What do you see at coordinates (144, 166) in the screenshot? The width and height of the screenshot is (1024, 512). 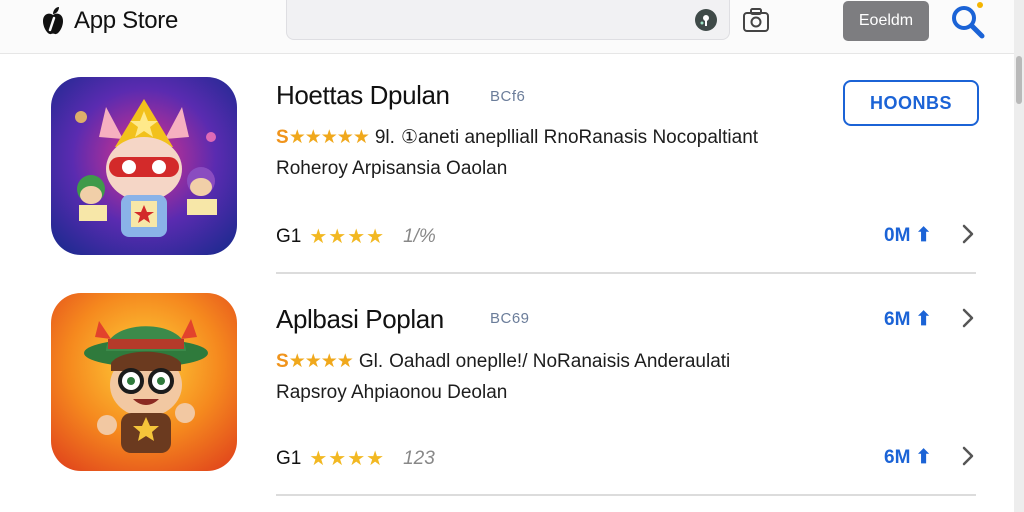 I see `app-icon-hero-cat` at bounding box center [144, 166].